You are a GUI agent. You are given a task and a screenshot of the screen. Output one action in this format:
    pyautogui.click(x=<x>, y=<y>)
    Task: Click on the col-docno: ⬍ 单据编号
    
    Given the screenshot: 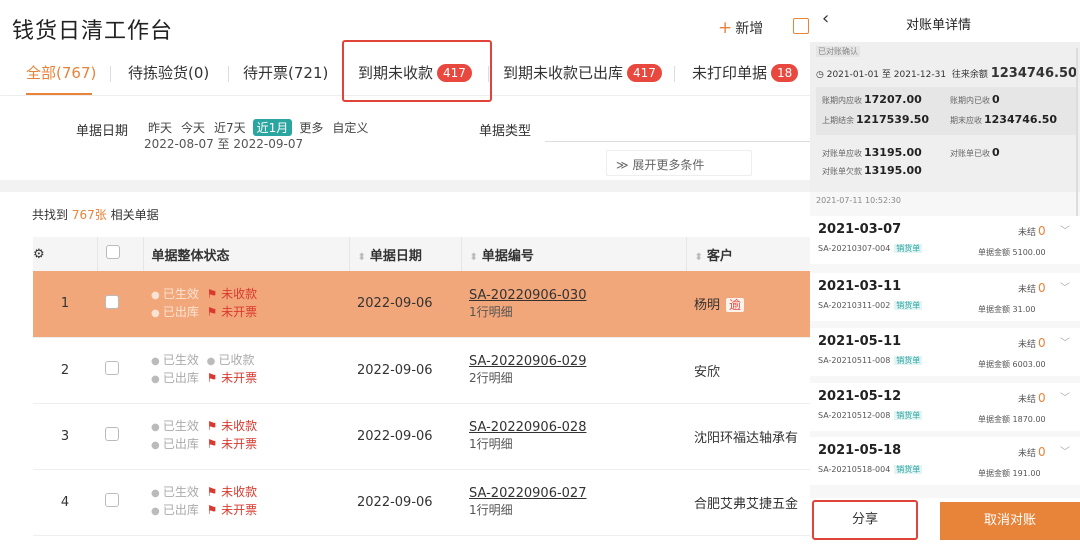 What is the action you would take?
    pyautogui.click(x=574, y=254)
    